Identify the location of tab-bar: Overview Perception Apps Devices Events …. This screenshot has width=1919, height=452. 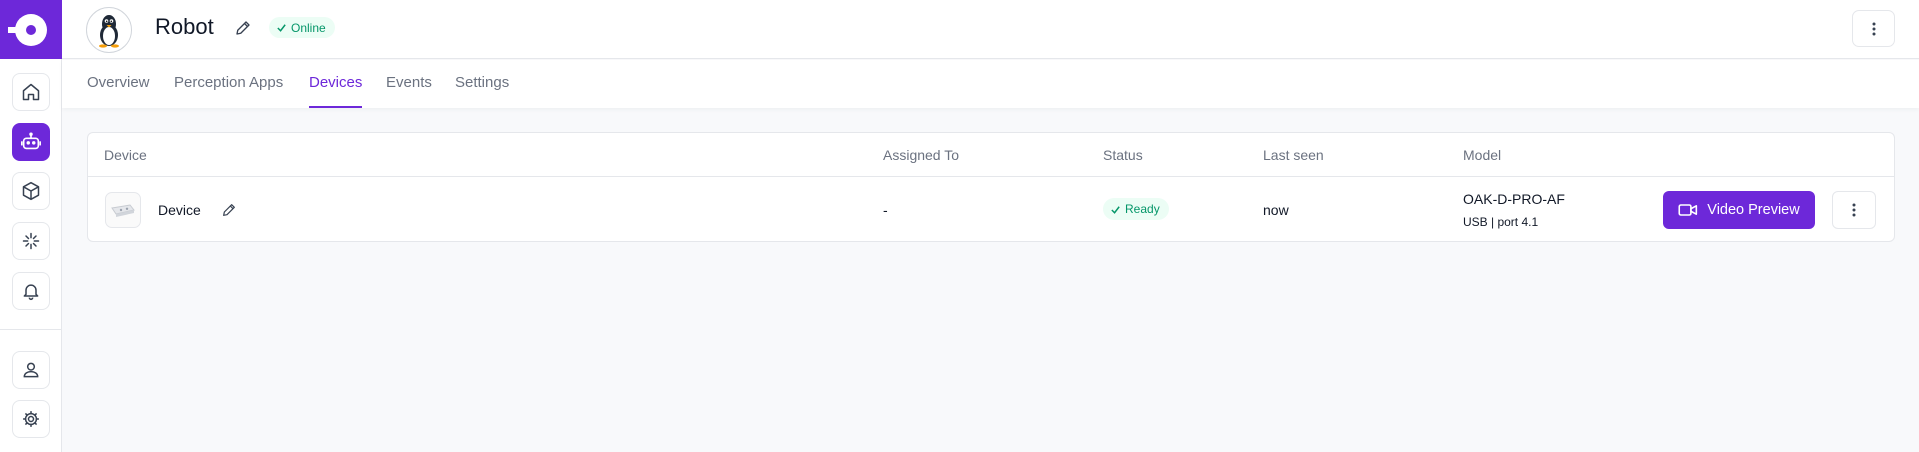
(990, 84).